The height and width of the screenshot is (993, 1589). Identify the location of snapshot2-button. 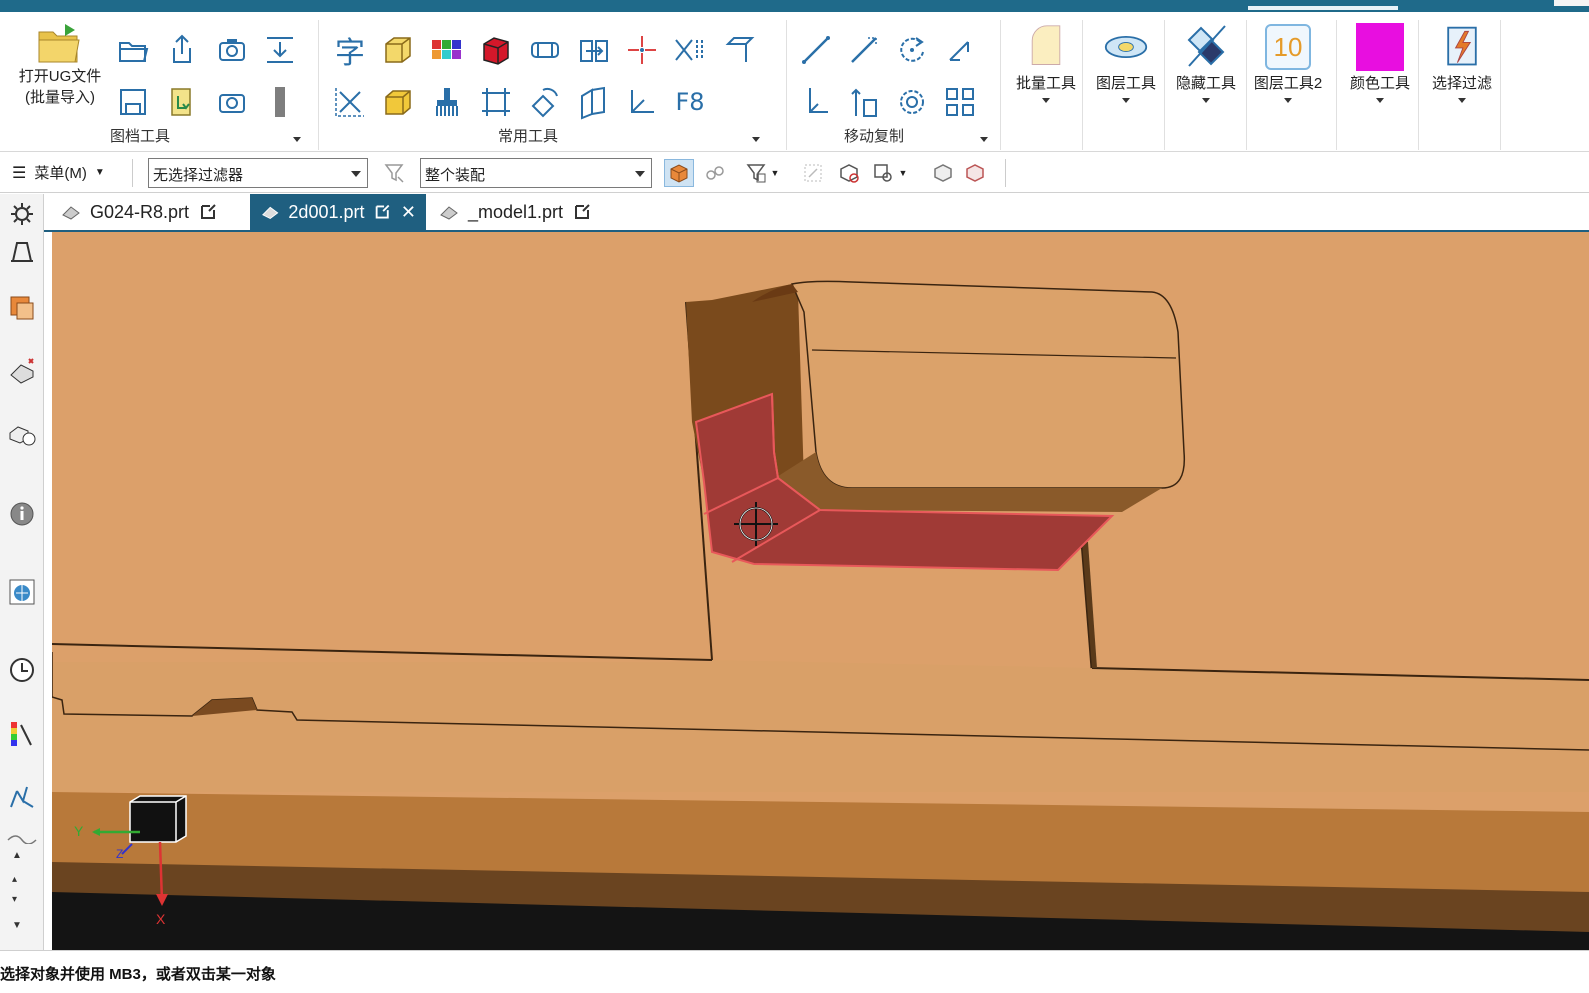
(232, 102).